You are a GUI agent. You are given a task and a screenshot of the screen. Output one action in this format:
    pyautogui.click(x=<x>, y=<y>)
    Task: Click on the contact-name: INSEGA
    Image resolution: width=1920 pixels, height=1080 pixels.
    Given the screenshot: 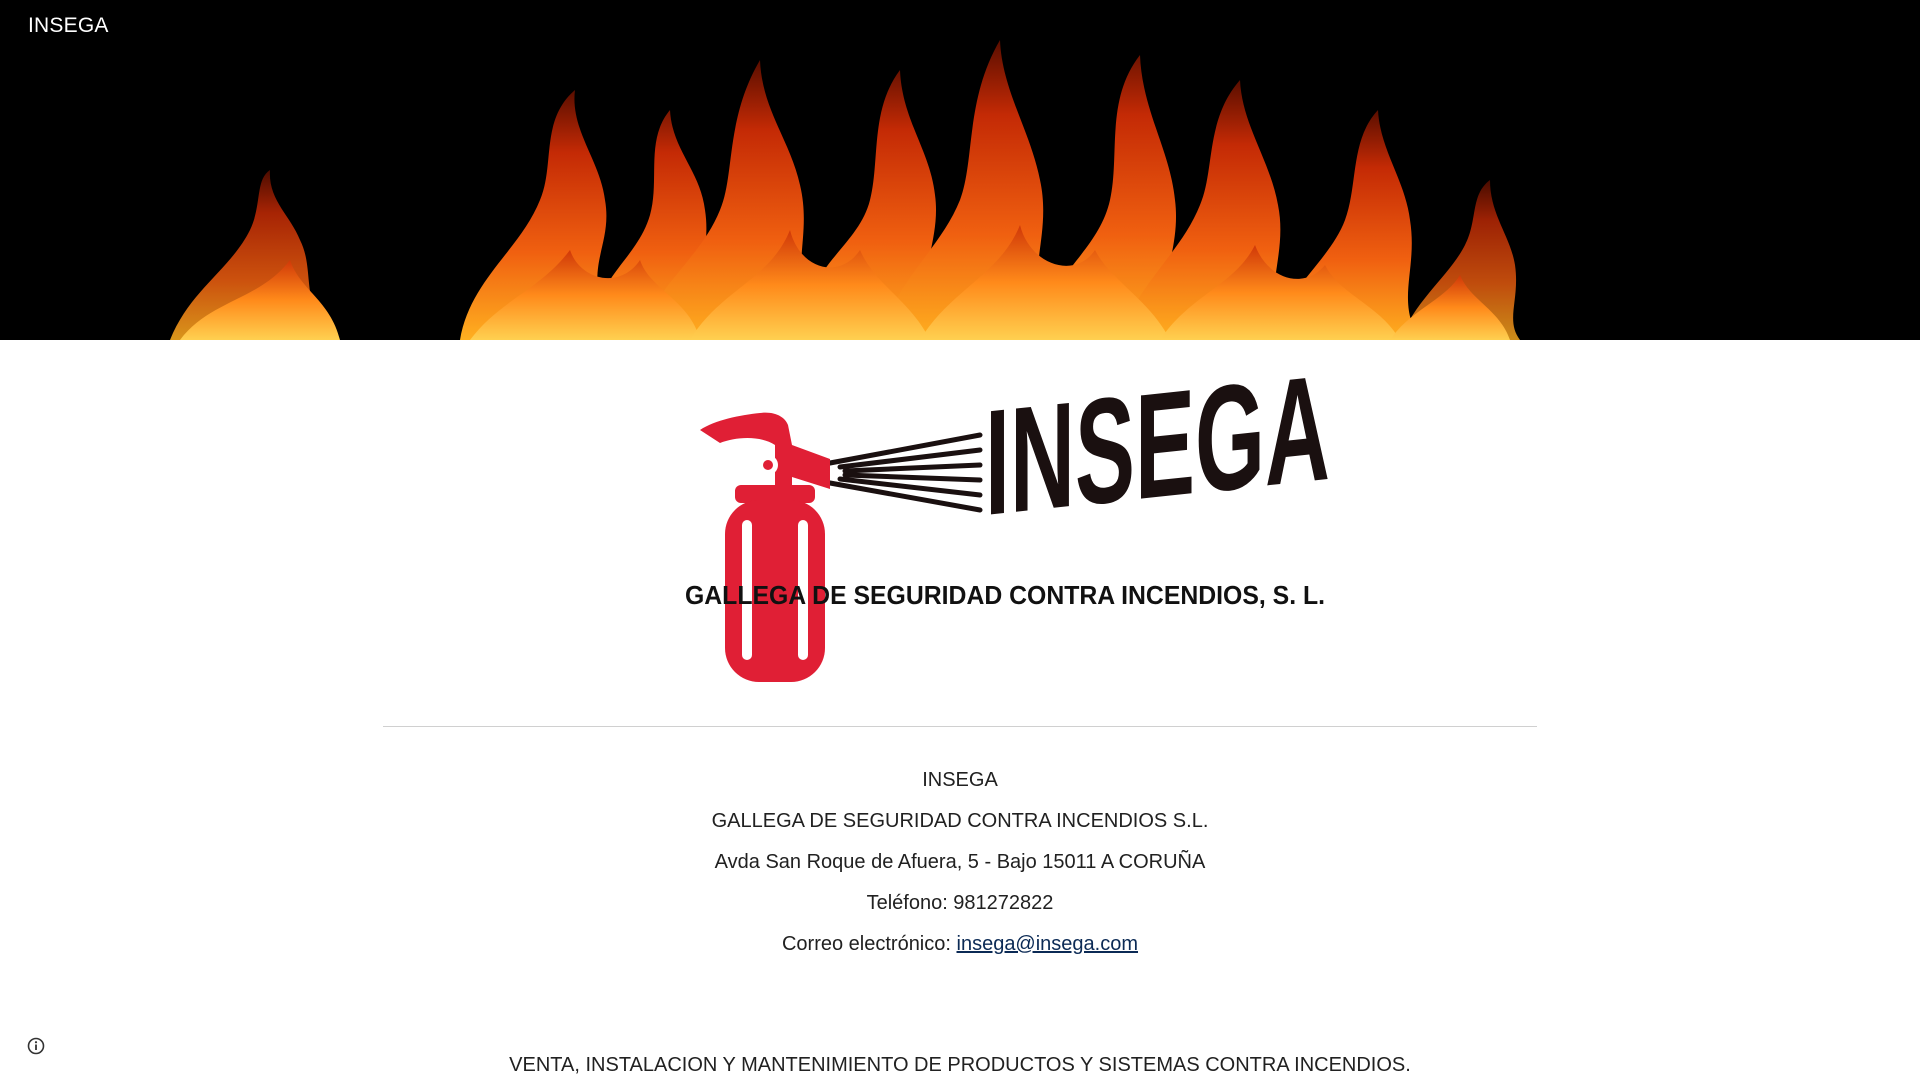 What is the action you would take?
    pyautogui.click(x=960, y=780)
    